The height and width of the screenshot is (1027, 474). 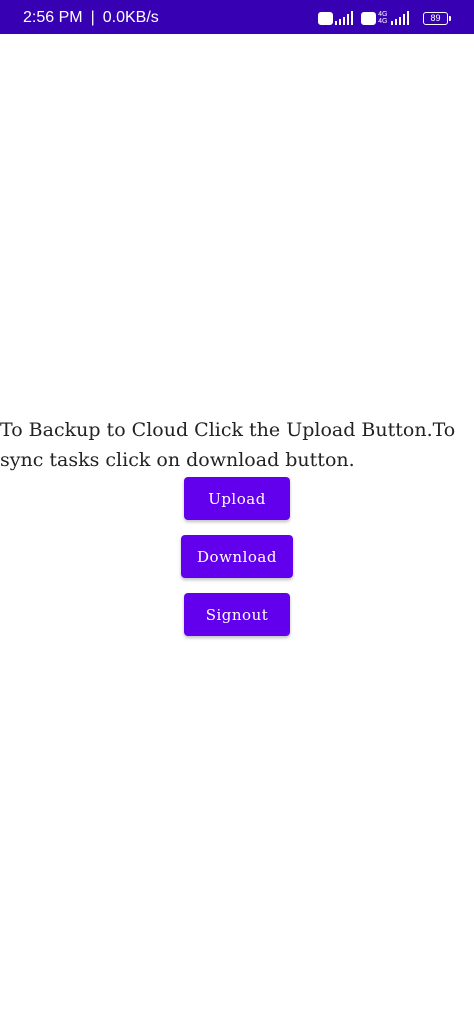 What do you see at coordinates (344, 18) in the screenshot?
I see `signal-strength-icon` at bounding box center [344, 18].